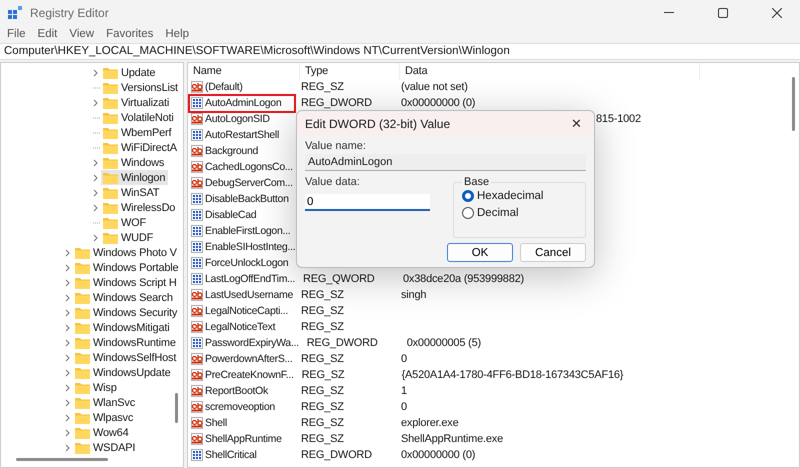  I want to click on base-label: Base, so click(476, 182).